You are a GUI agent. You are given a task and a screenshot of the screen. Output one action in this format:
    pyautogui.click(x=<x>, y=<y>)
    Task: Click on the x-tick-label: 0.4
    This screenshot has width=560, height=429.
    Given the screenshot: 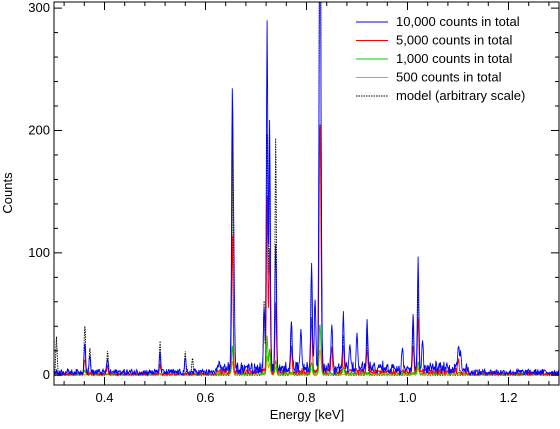 What is the action you would take?
    pyautogui.click(x=104, y=397)
    